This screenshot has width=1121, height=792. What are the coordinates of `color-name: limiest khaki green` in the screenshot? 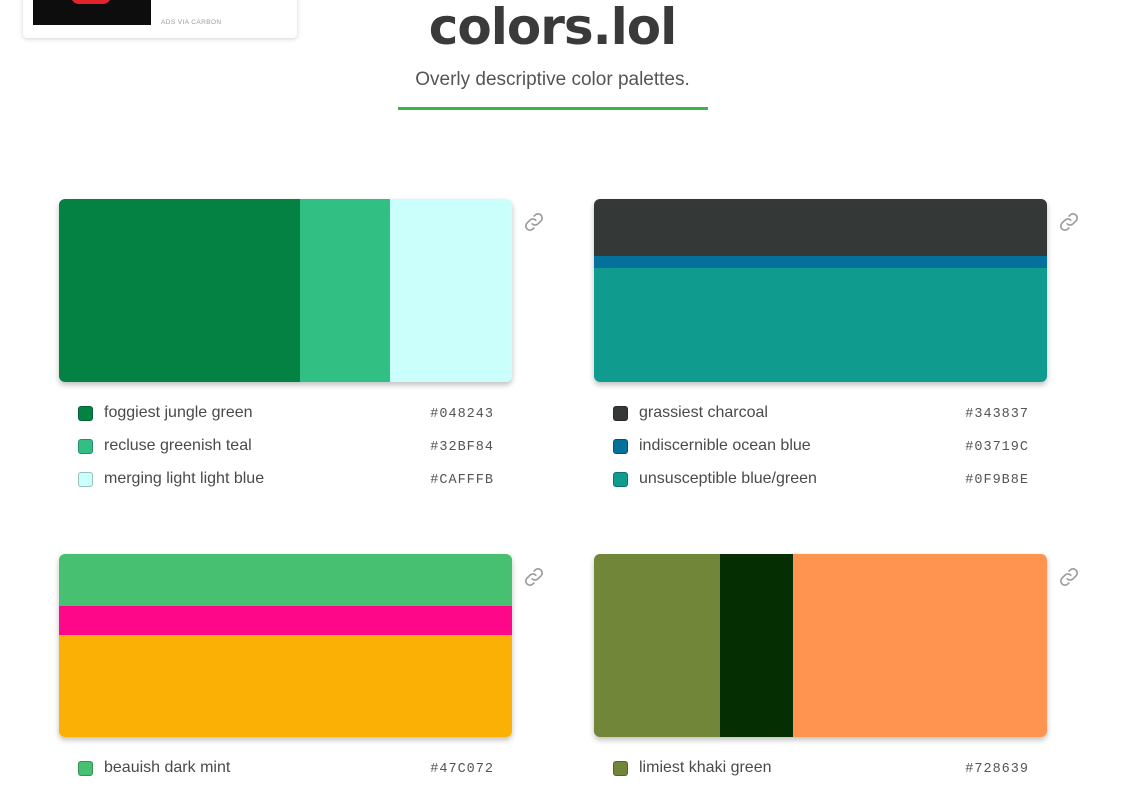 It's located at (705, 767).